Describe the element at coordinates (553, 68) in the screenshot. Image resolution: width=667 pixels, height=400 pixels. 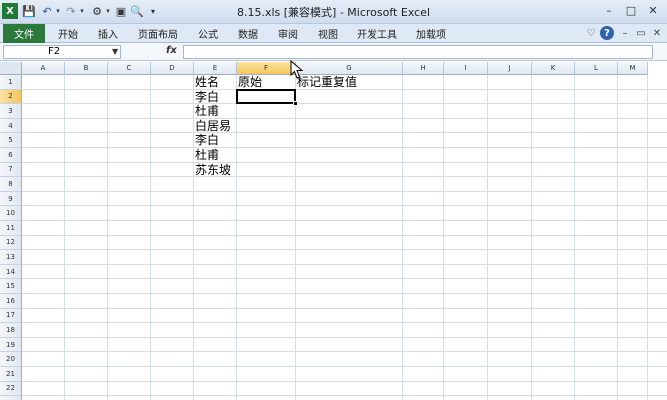
I see `column-header-k: K` at that location.